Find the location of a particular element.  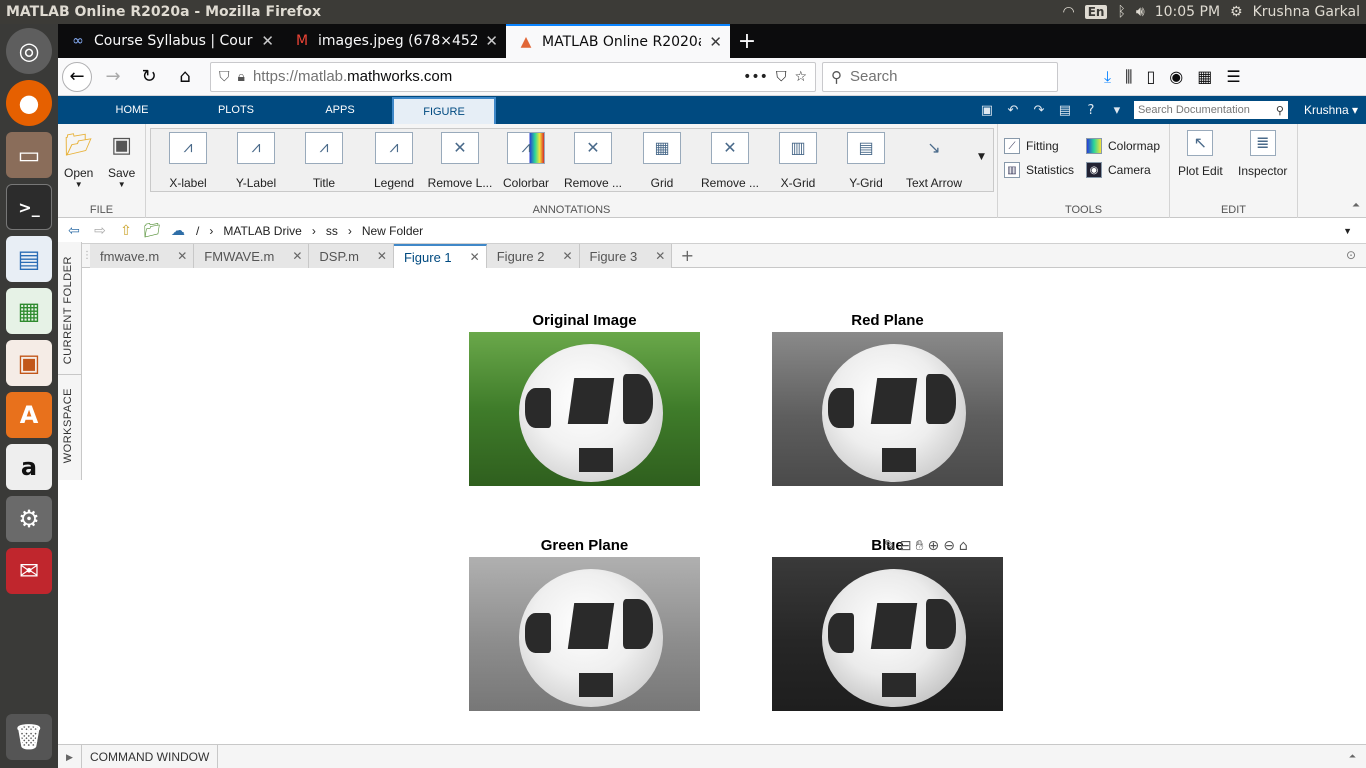

fitting-button: ⟋ Fitting is located at coordinates (1031, 146).